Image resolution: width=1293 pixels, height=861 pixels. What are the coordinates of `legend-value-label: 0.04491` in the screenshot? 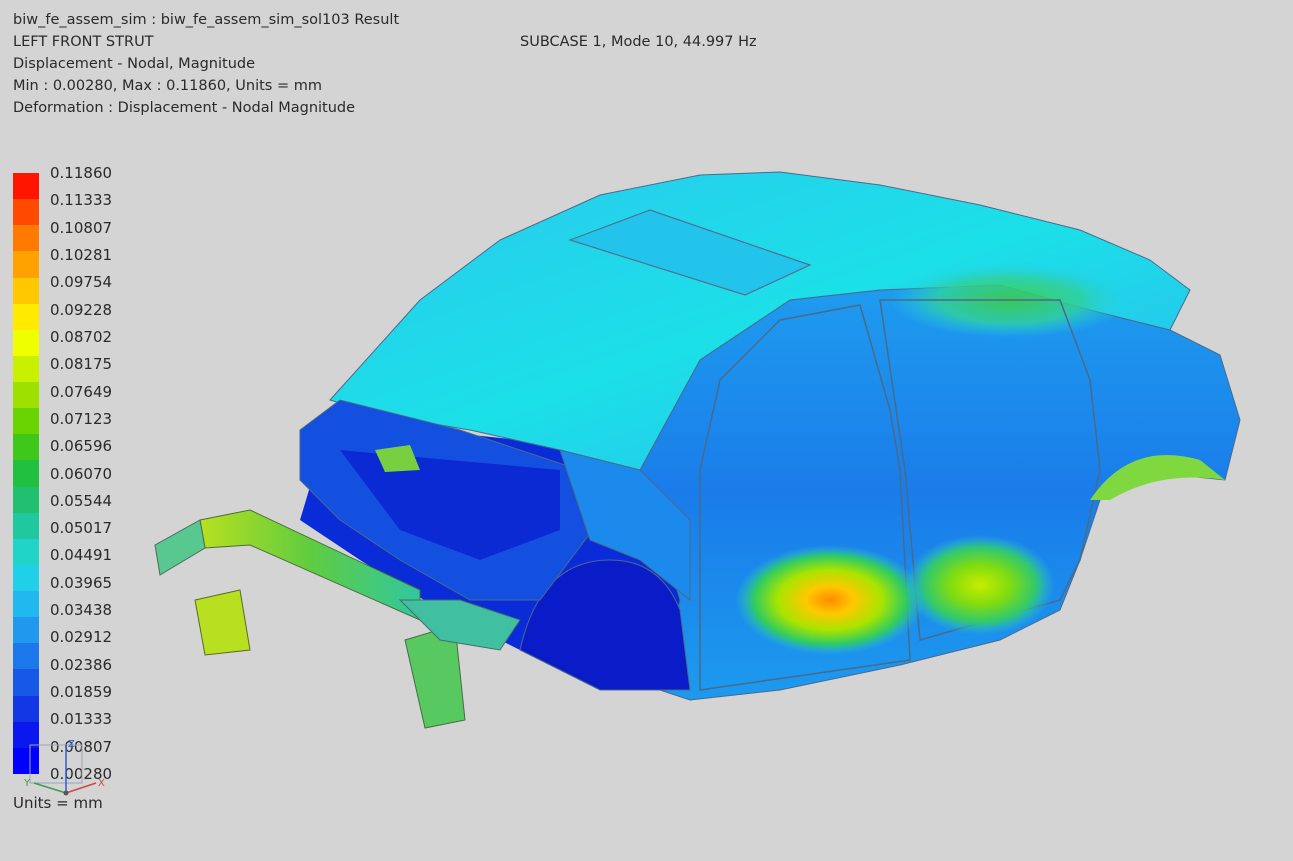 It's located at (81, 555).